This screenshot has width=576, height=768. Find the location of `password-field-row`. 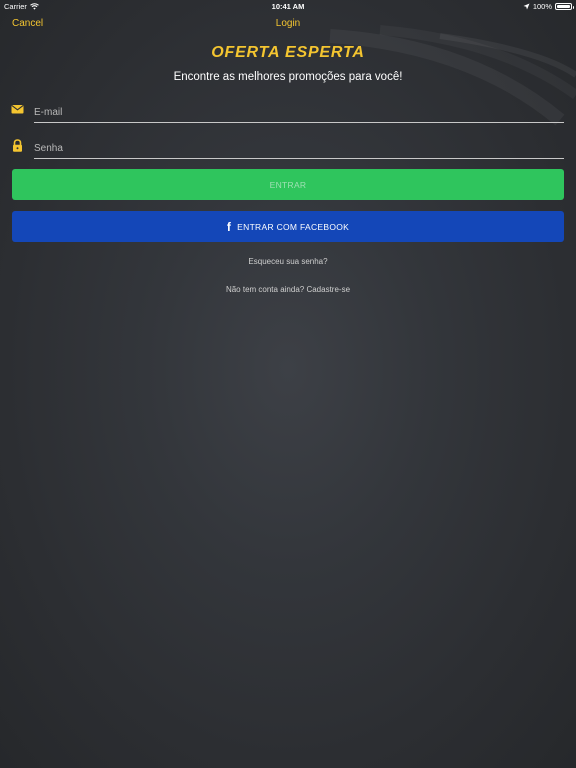

password-field-row is located at coordinates (287, 149).